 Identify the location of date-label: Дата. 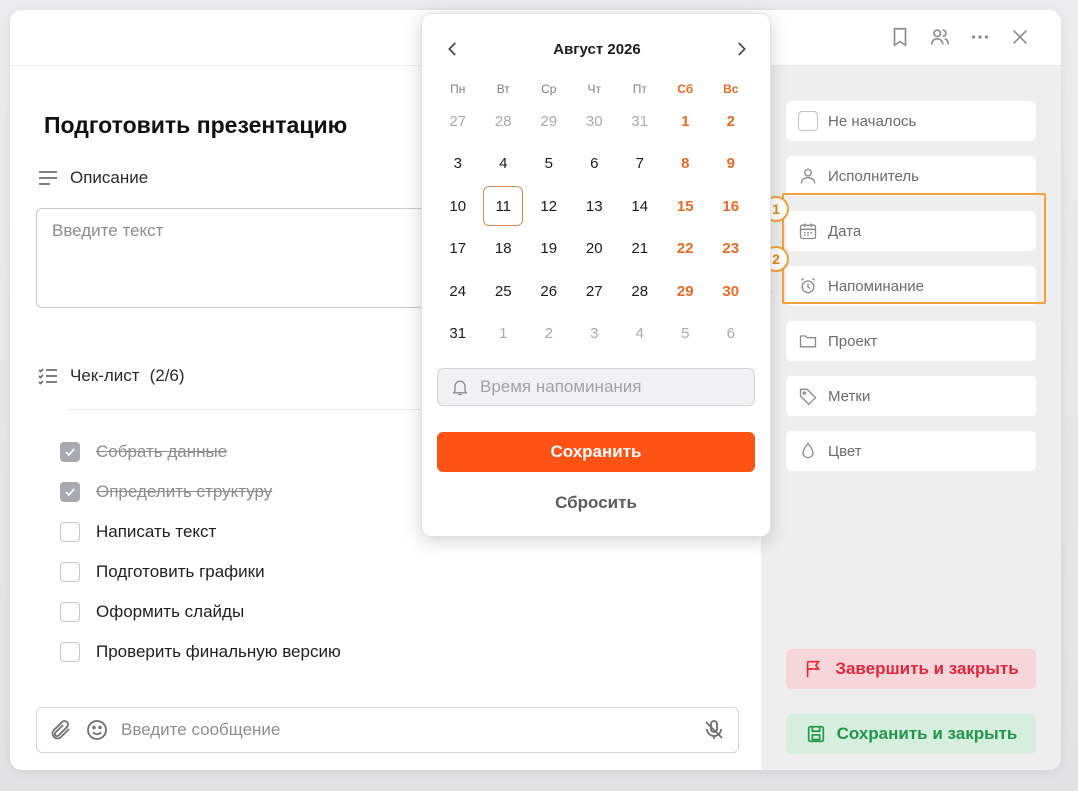
(845, 231).